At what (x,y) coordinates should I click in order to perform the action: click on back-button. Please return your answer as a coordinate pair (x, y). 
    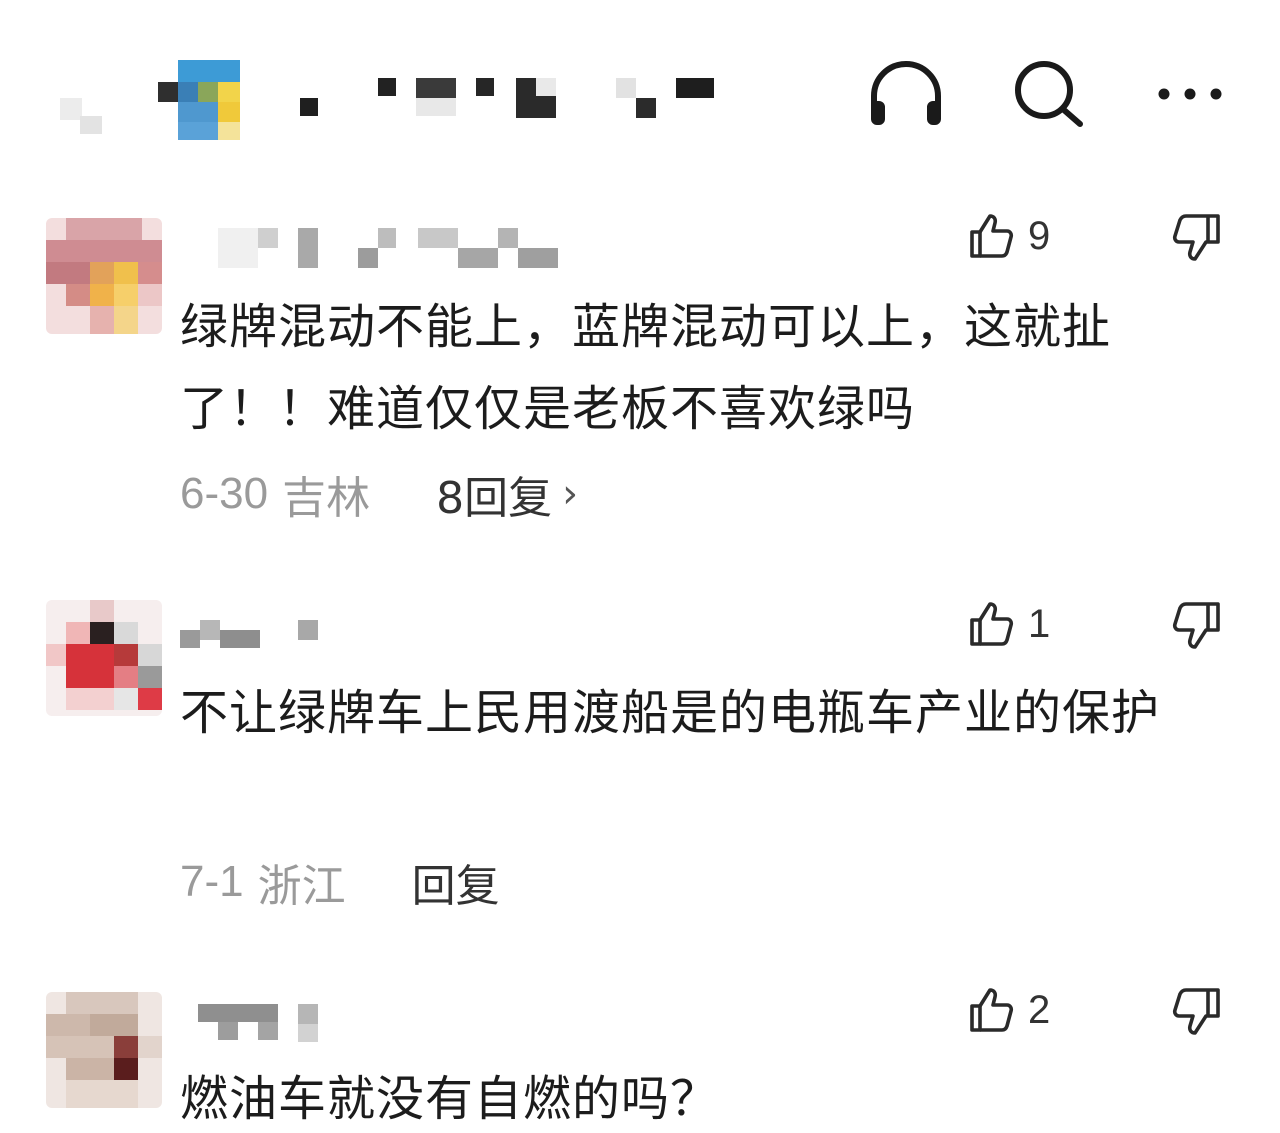
    Looking at the image, I should click on (80, 115).